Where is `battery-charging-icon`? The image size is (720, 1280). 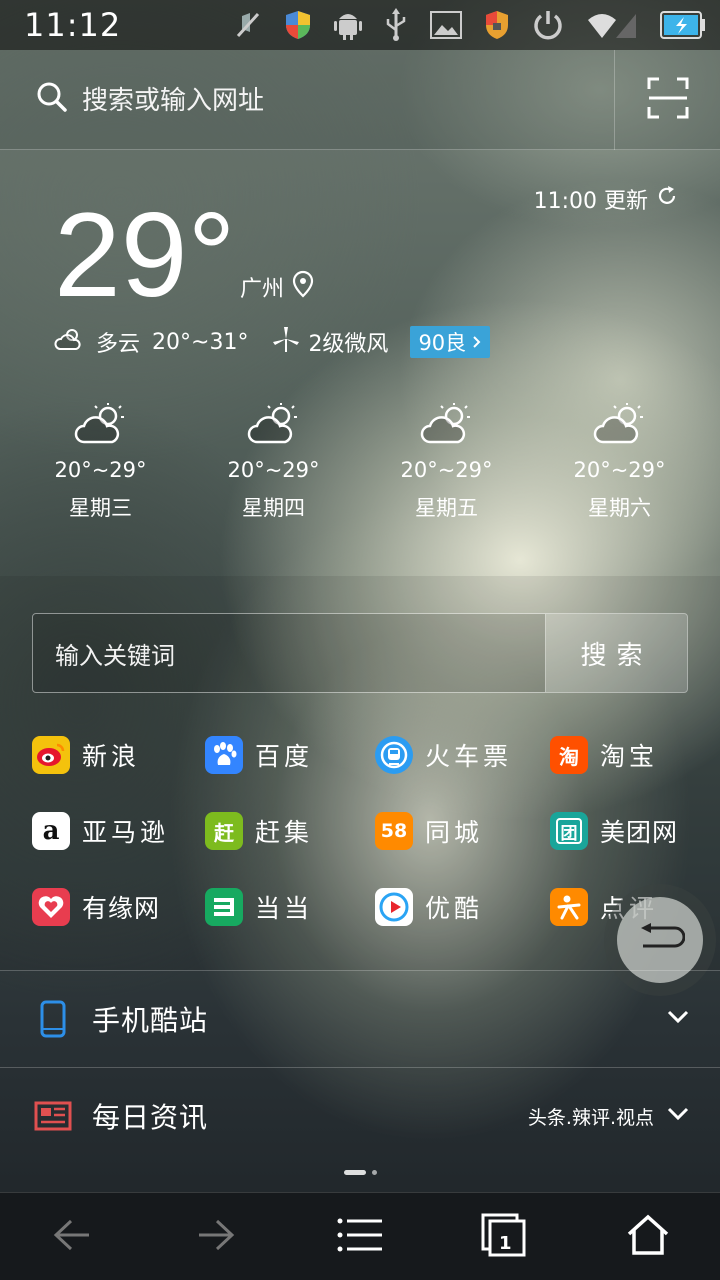 battery-charging-icon is located at coordinates (683, 25).